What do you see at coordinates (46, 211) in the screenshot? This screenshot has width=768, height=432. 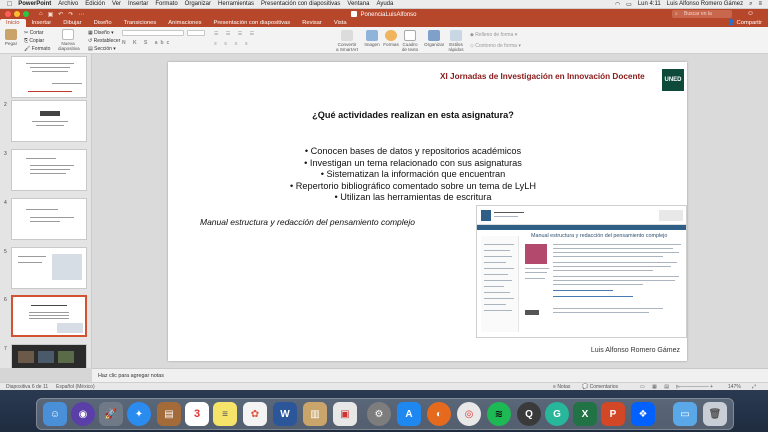 I see `slide-thumbnails-pane: 2 3 4 5 6 7` at bounding box center [46, 211].